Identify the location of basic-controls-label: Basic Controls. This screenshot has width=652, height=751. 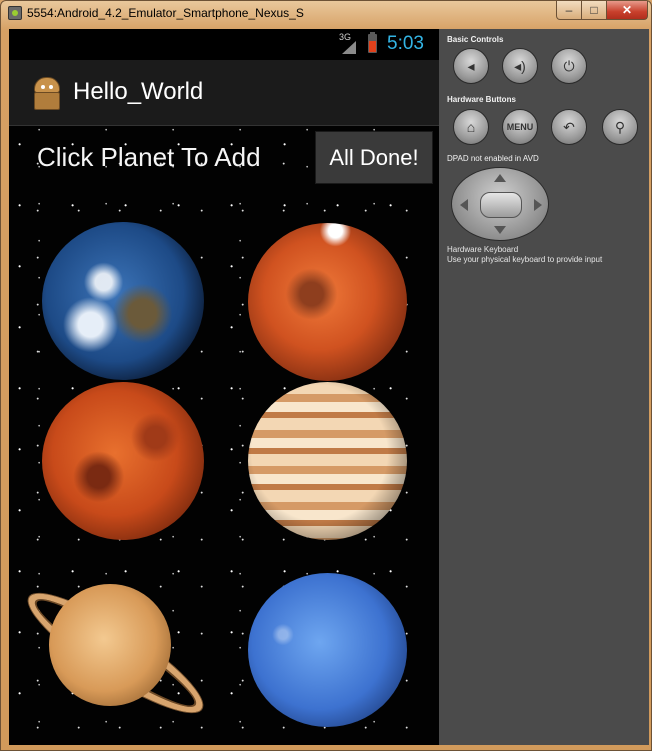
(475, 39).